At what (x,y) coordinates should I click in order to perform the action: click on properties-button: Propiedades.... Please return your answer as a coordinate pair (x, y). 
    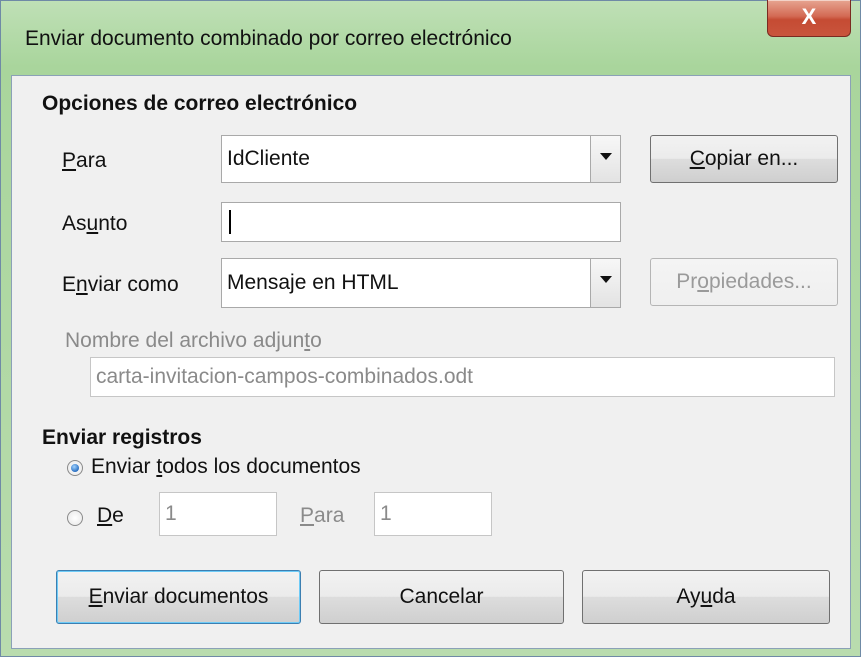
    Looking at the image, I should click on (744, 282).